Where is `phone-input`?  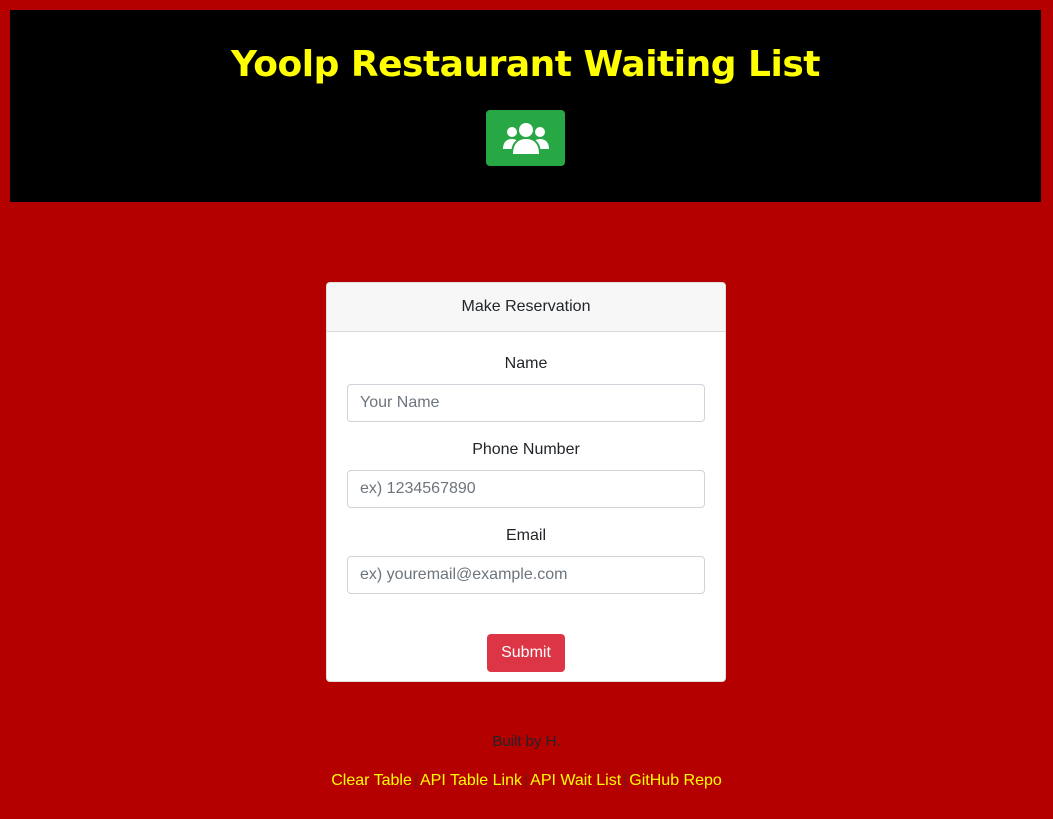
phone-input is located at coordinates (526, 489).